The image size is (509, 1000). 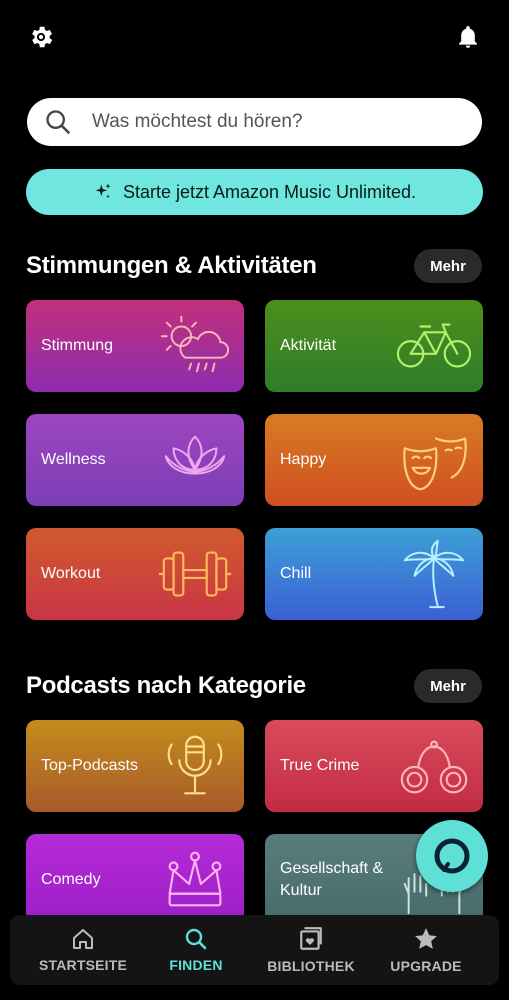 I want to click on handcuffs-icon, so click(x=434, y=767).